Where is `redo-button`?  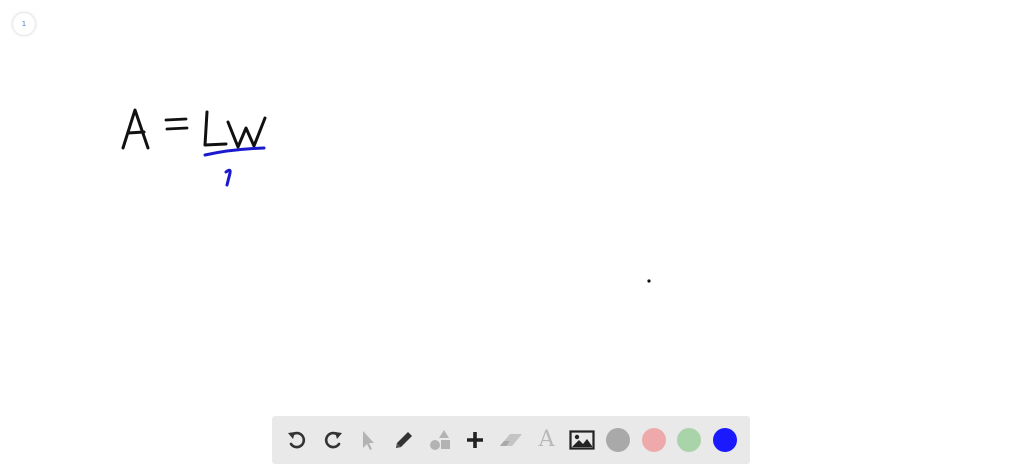 redo-button is located at coordinates (333, 440).